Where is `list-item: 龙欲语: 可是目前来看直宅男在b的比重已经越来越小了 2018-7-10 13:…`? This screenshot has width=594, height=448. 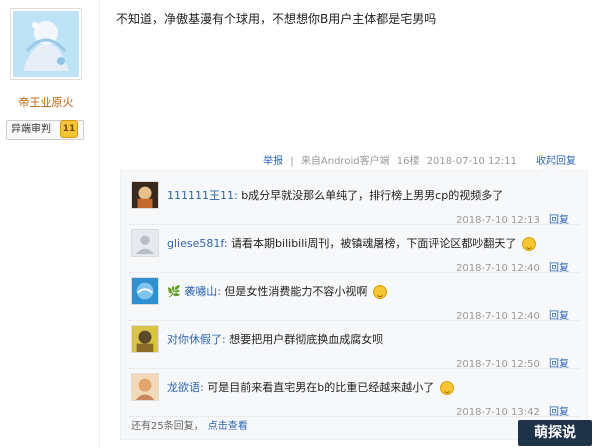 list-item: 龙欲语: 可是目前来看直宅男在b的比重已经越来越小了 2018-7-10 13:… is located at coordinates (354, 393).